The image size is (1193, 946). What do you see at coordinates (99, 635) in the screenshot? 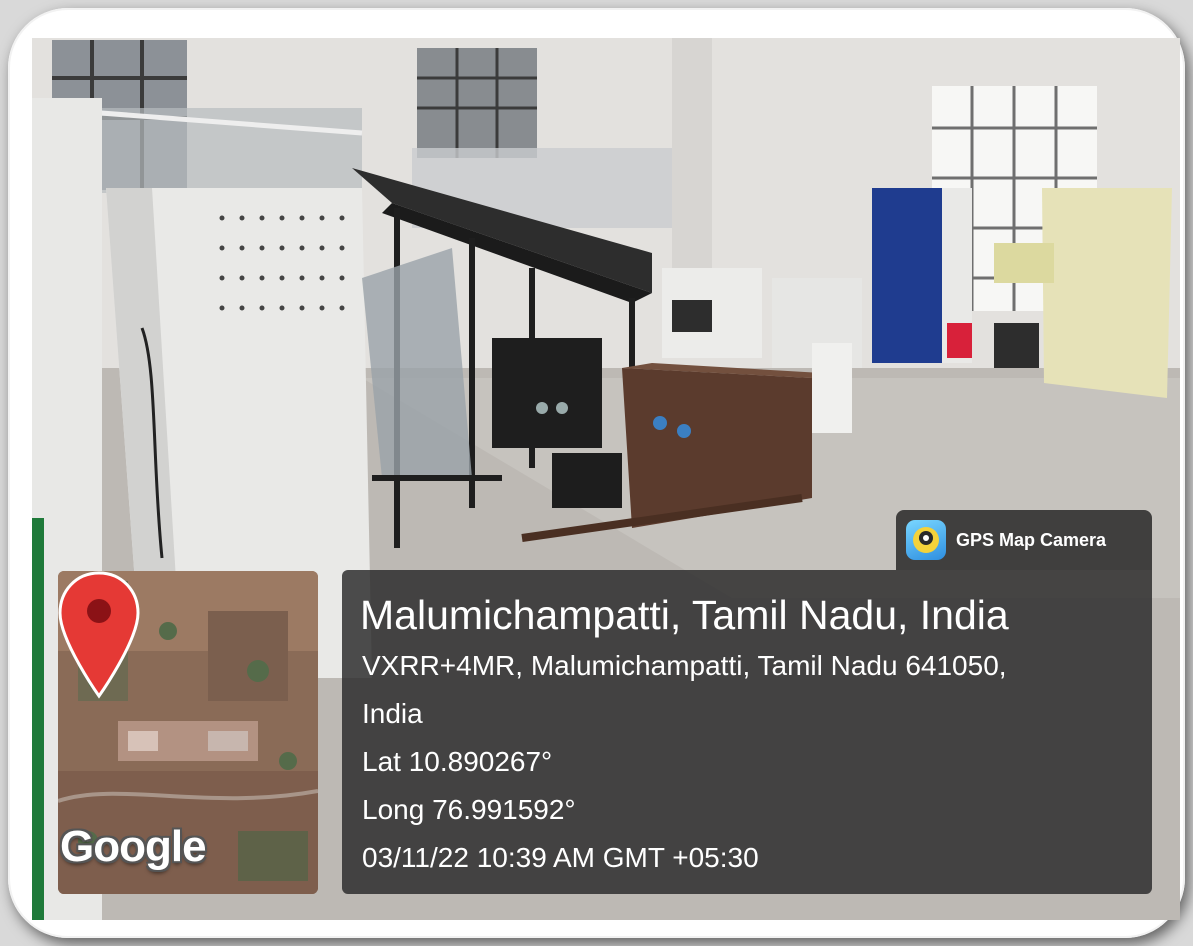
I see `map-pin-icon` at bounding box center [99, 635].